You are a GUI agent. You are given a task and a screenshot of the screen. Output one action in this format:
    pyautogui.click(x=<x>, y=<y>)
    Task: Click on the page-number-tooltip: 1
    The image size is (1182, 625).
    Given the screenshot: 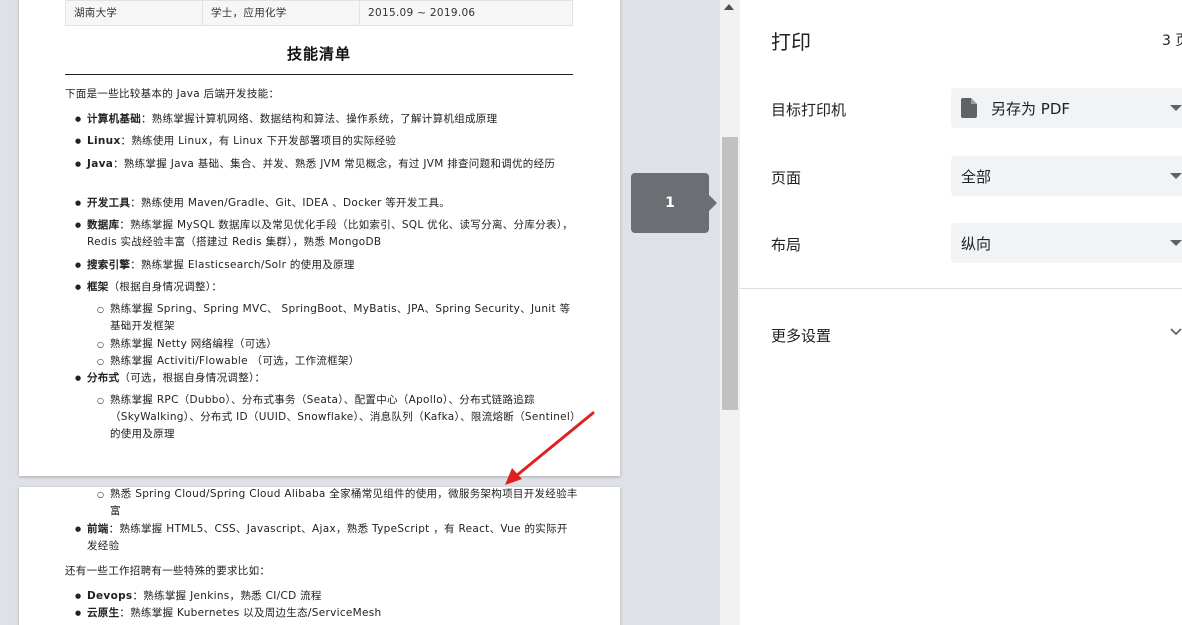 What is the action you would take?
    pyautogui.click(x=674, y=203)
    